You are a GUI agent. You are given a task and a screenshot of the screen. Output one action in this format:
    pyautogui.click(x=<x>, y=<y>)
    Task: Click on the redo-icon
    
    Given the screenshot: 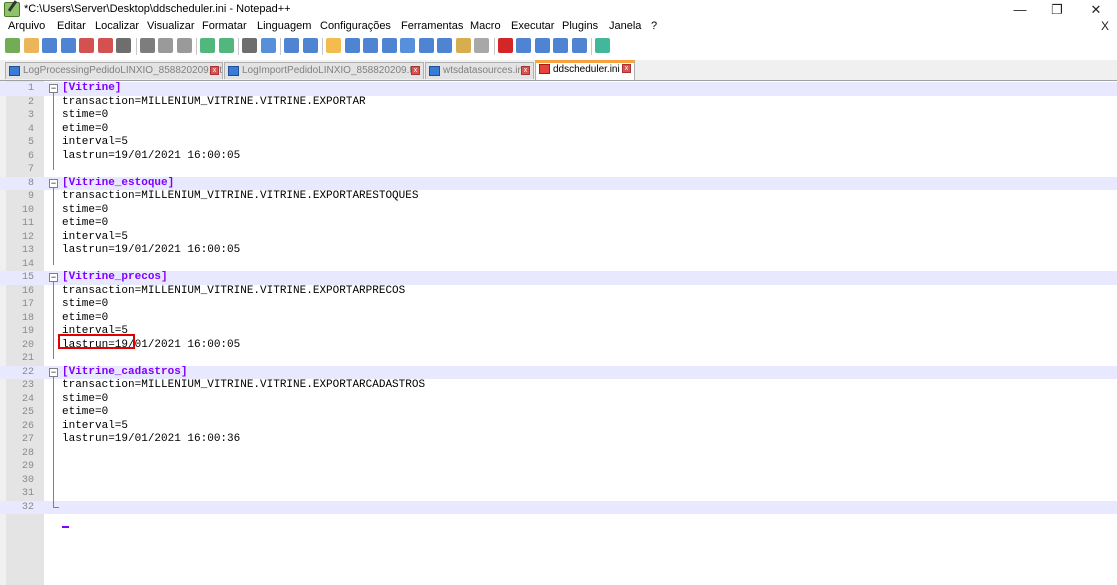 What is the action you would take?
    pyautogui.click(x=226, y=45)
    